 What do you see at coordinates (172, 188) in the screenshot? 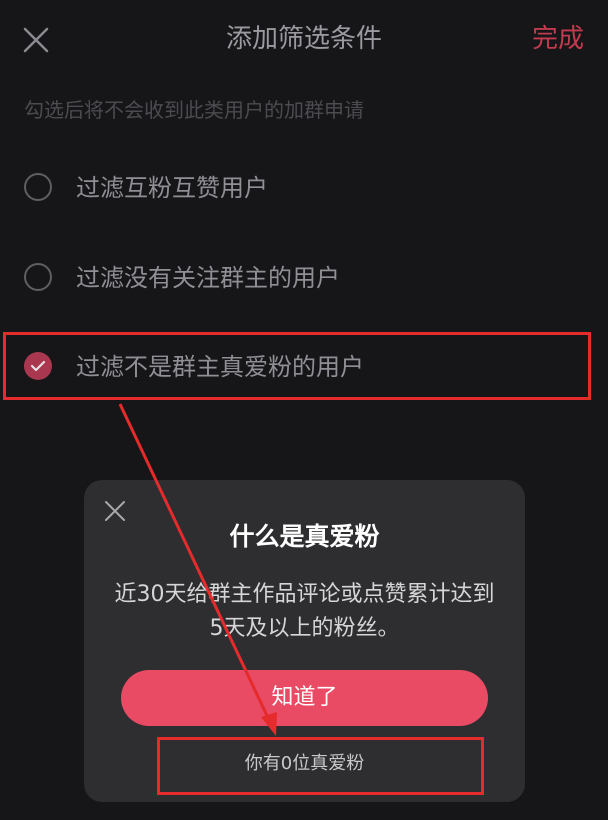
I see `option-label: 过滤互粉互赞用户` at bounding box center [172, 188].